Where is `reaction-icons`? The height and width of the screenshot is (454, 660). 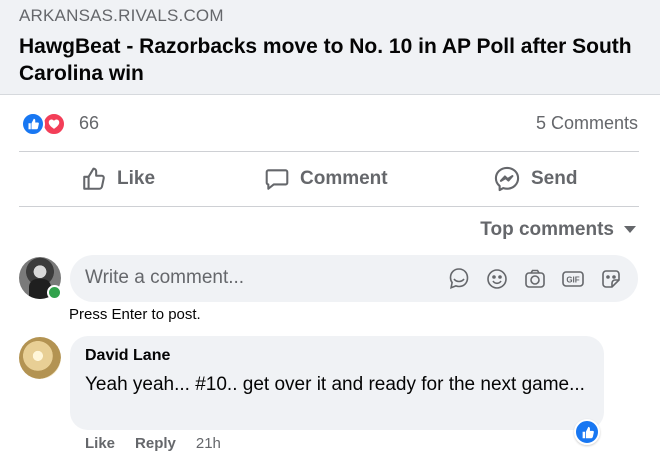 reaction-icons is located at coordinates (46, 124).